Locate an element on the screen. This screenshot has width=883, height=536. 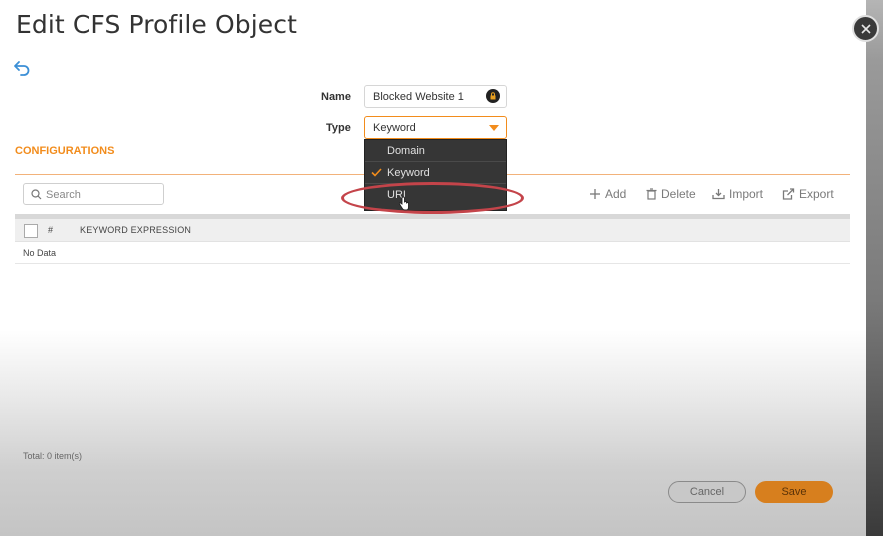
close-icon is located at coordinates (865, 28).